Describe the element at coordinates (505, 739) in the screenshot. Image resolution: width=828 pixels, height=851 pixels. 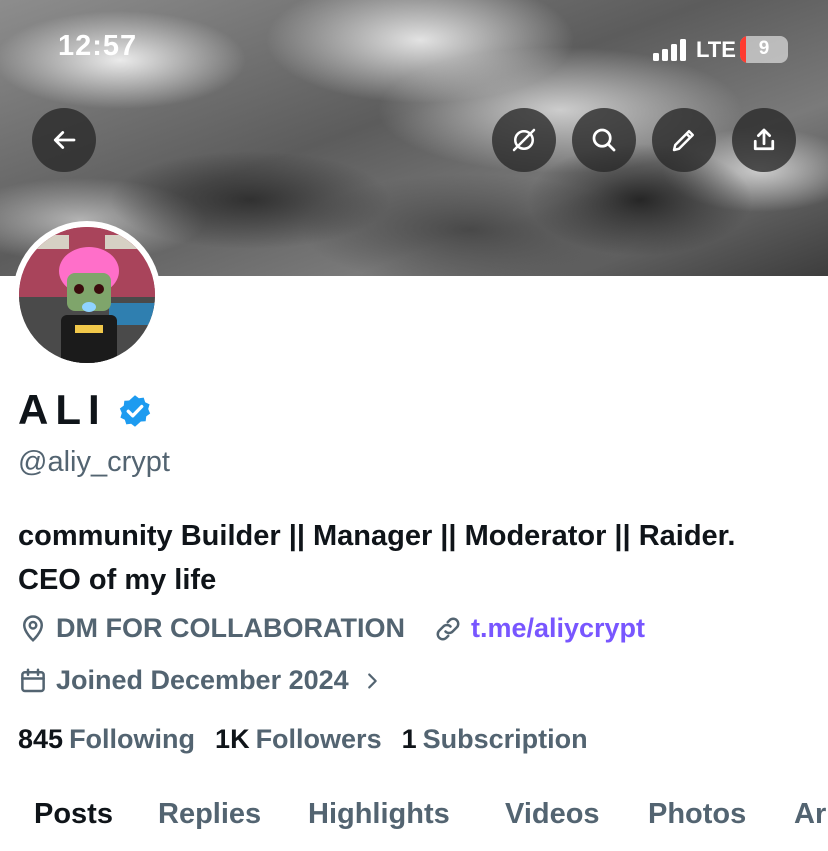
I see `subscription-label: Subscription` at that location.